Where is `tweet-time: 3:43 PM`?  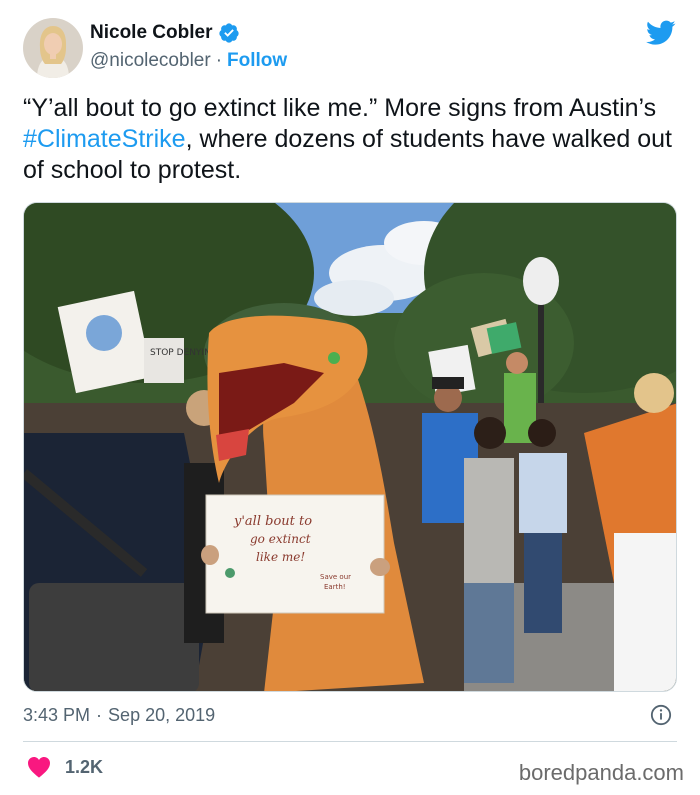 tweet-time: 3:43 PM is located at coordinates (57, 715).